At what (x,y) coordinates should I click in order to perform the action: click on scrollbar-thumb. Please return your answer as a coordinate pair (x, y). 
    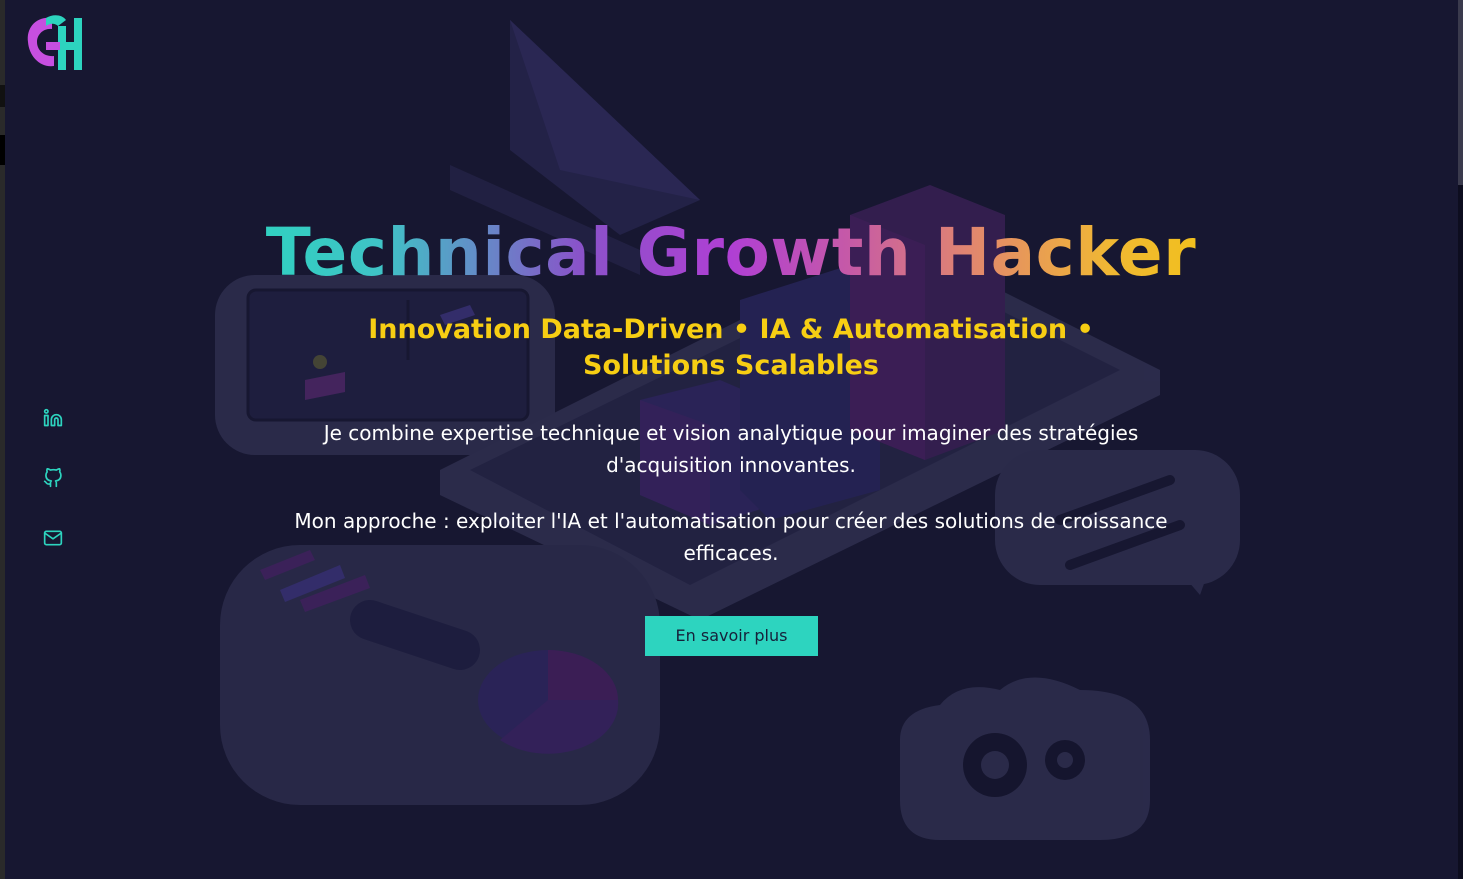
    Looking at the image, I should click on (1460, 92).